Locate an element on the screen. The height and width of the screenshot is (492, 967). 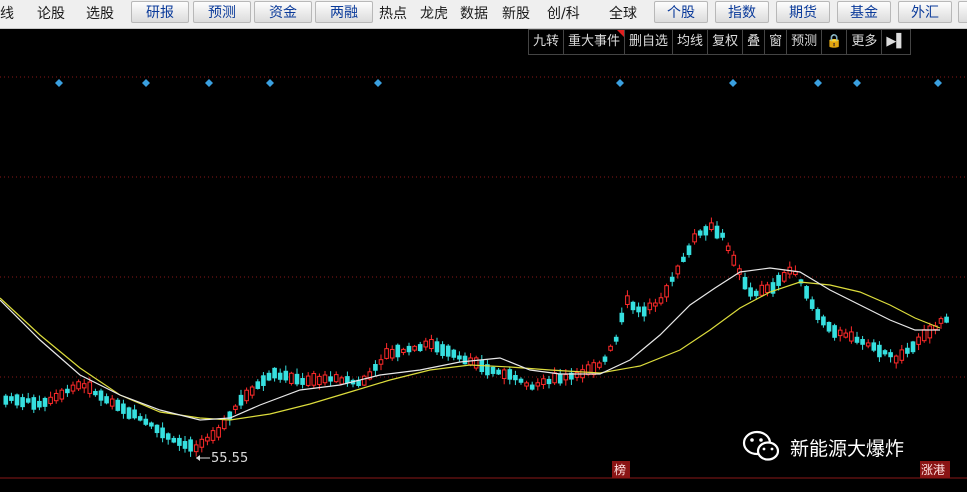
collapse-panel-button: ▶▌ is located at coordinates (897, 42).